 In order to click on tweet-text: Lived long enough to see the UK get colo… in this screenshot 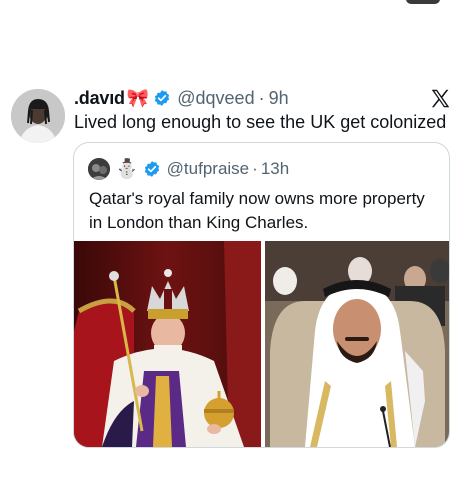, I will do `click(260, 122)`.